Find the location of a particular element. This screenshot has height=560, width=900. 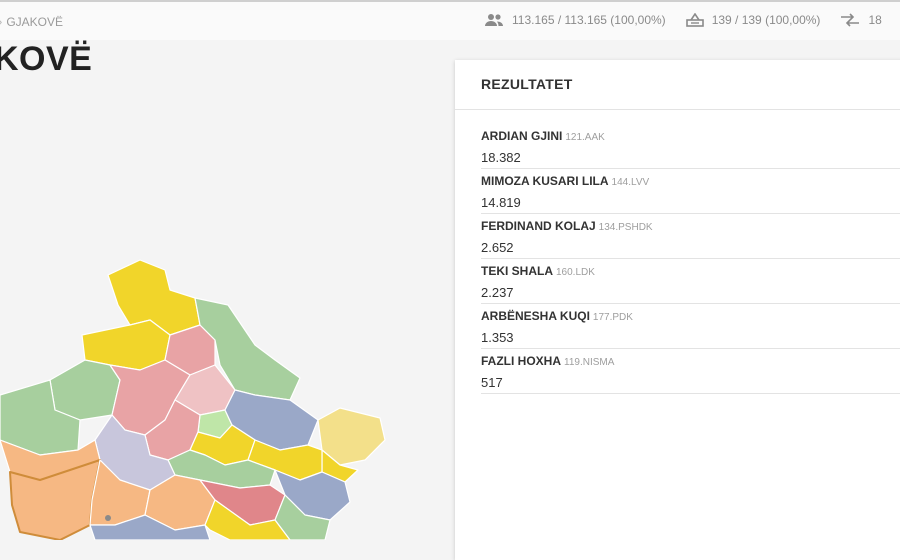

chevron-right-icon: › is located at coordinates (1, 21).